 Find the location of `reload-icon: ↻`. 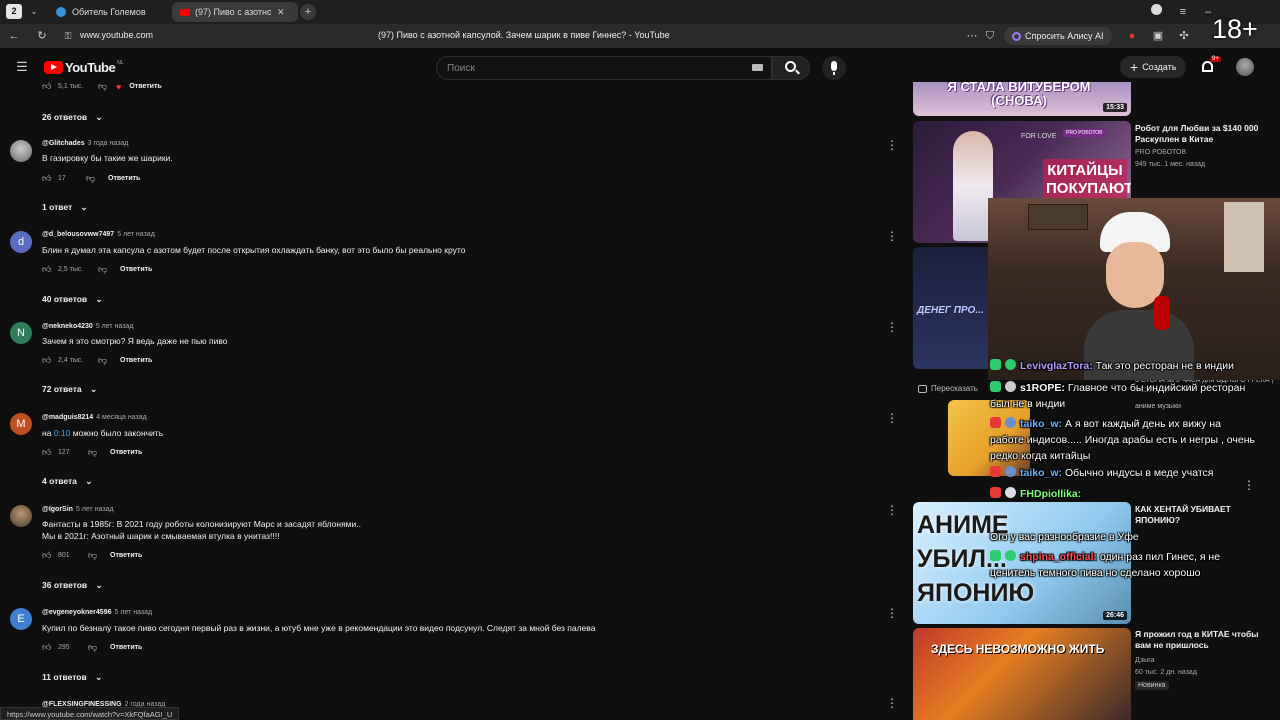

reload-icon: ↻ is located at coordinates (42, 36).